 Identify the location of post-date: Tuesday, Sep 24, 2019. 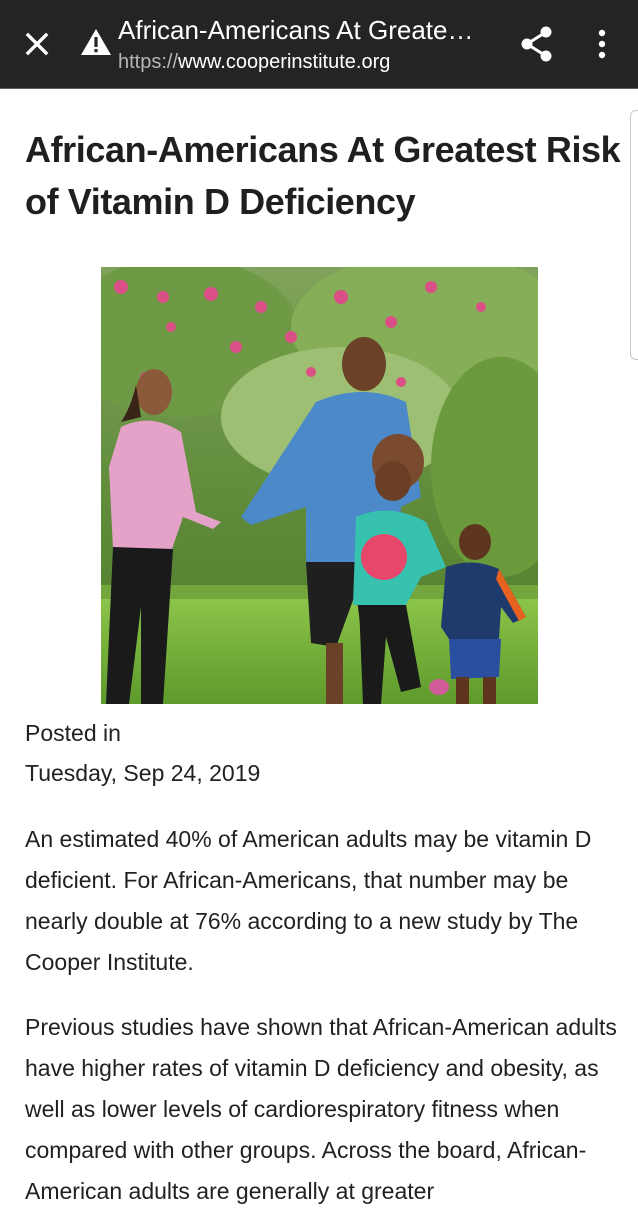
(143, 773).